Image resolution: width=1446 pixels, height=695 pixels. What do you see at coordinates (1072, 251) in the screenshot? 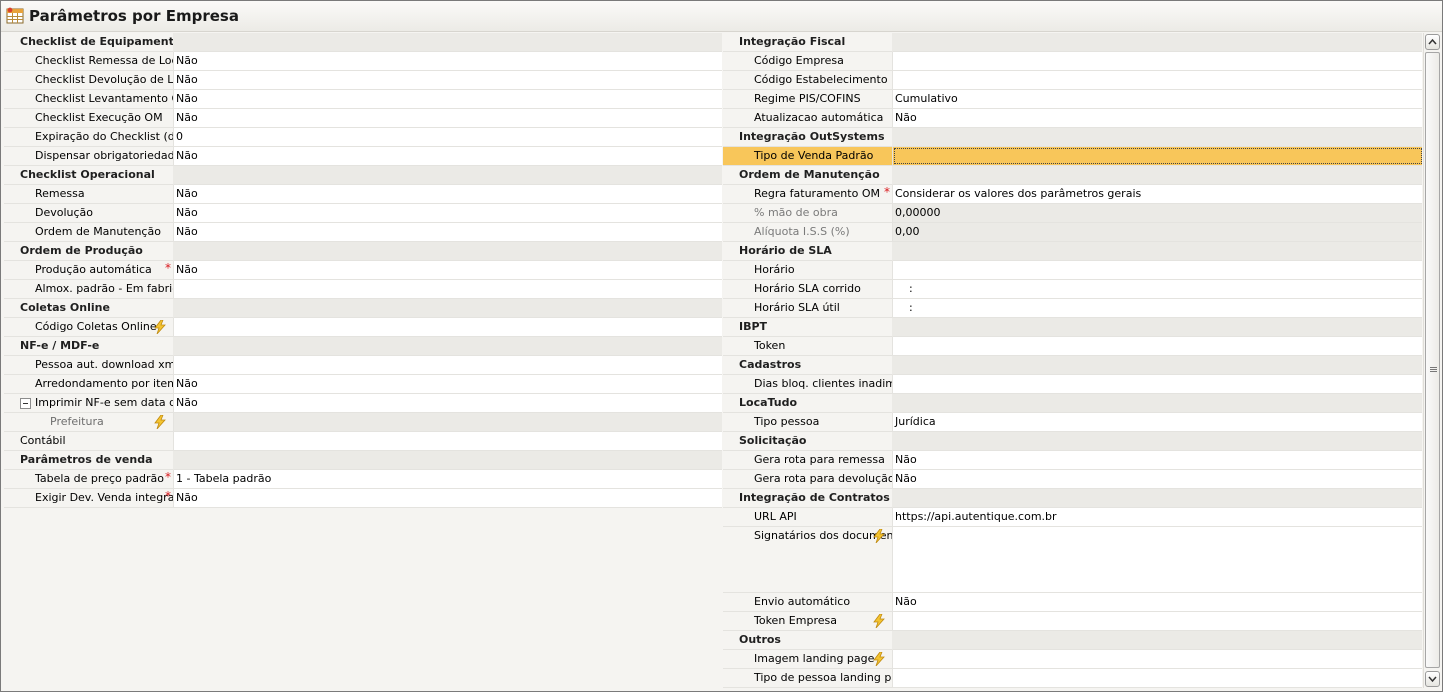
I see `category-row-horario-de-sla: Horário de SLA` at bounding box center [1072, 251].